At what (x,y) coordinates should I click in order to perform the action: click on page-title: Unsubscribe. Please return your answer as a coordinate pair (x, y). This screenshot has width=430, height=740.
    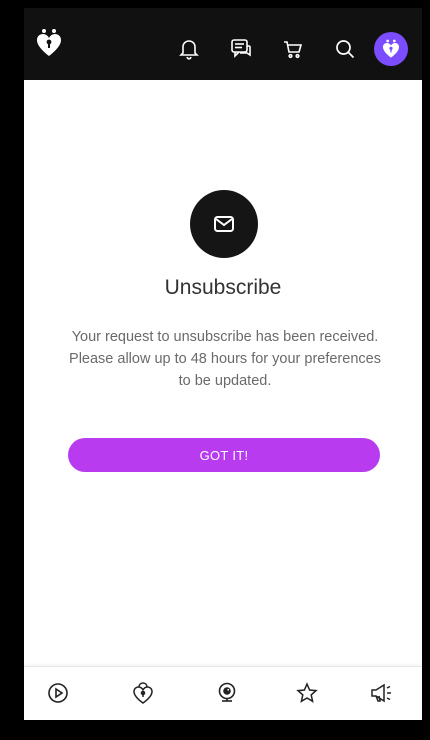
    Looking at the image, I should click on (223, 287).